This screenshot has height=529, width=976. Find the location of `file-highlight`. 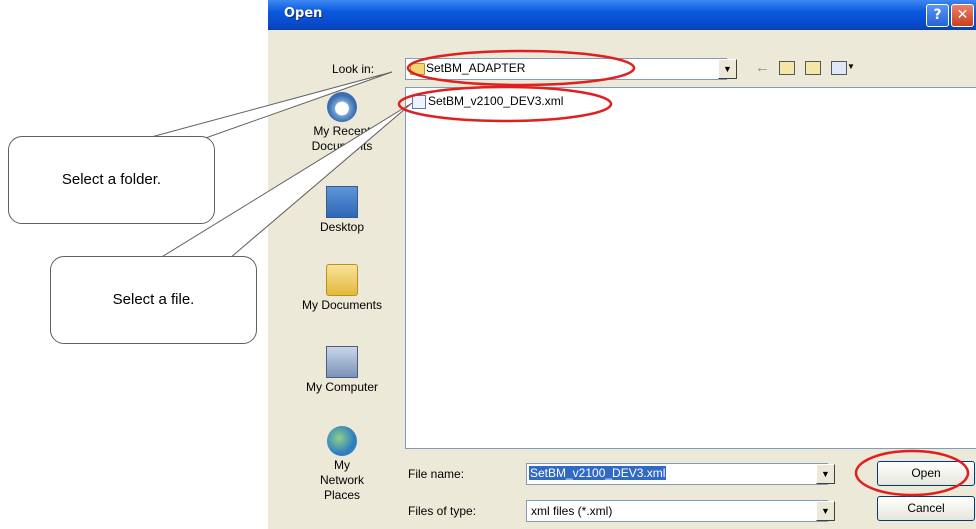

file-highlight is located at coordinates (505, 104).